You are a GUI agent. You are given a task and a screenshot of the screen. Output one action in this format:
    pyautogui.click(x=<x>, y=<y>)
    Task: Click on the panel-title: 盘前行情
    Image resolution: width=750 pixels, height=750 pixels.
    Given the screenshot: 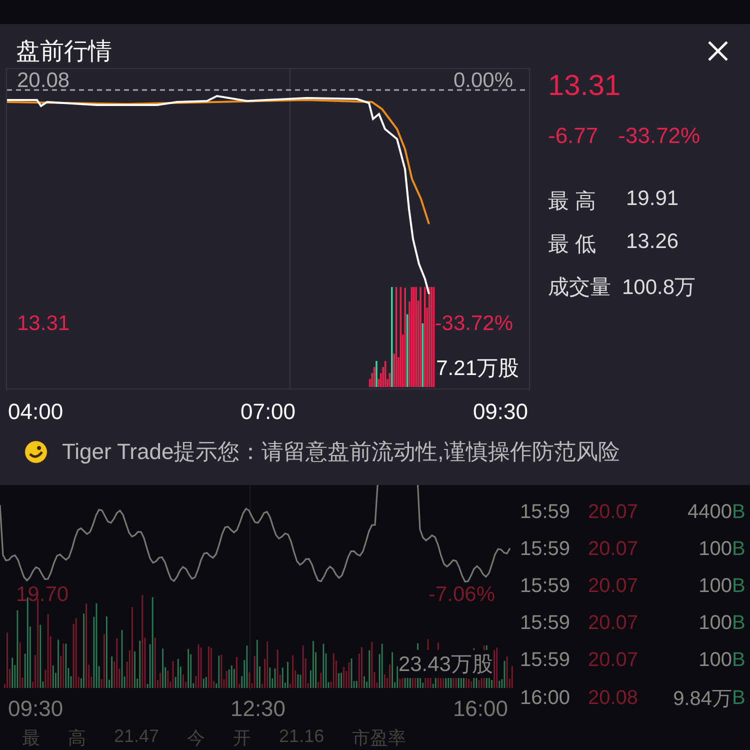 What is the action you would take?
    pyautogui.click(x=64, y=52)
    